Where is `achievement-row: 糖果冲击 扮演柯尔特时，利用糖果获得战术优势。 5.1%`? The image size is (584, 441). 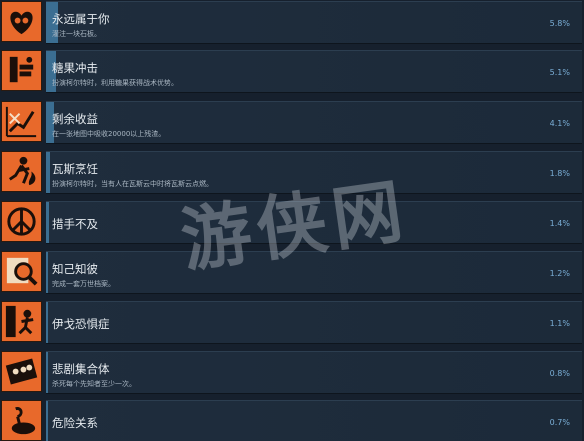
achievement-row: 糖果冲击 扮演柯尔特时，利用糖果获得战术优势。 5.1% is located at coordinates (292, 72).